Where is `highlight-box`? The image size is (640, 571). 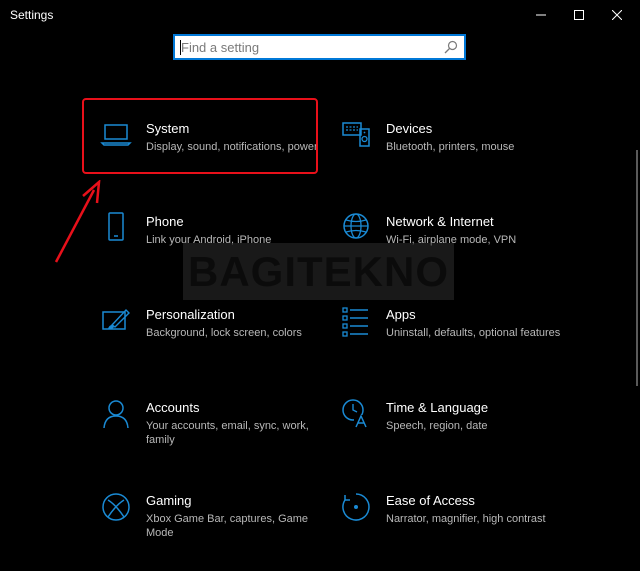
highlight-box is located at coordinates (200, 136).